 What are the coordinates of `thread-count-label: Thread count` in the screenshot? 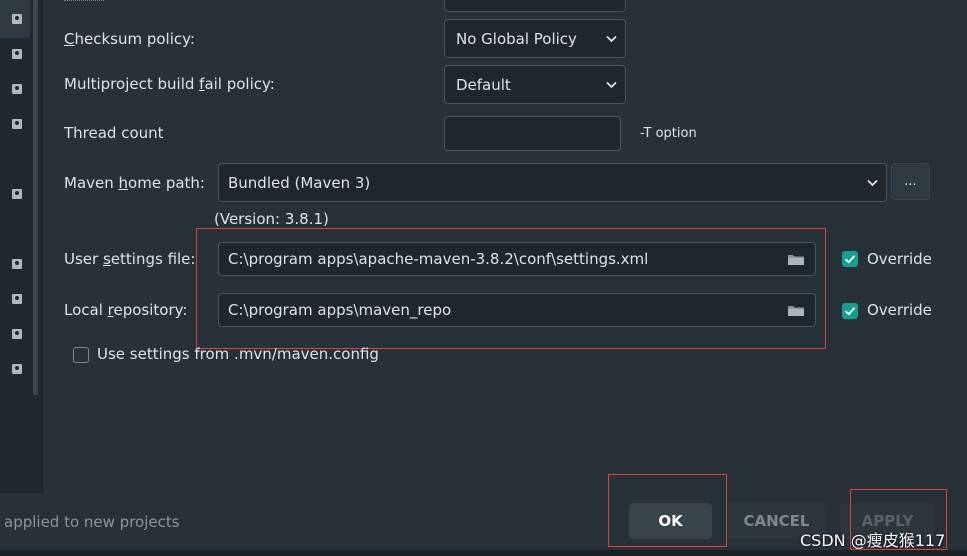 It's located at (114, 133).